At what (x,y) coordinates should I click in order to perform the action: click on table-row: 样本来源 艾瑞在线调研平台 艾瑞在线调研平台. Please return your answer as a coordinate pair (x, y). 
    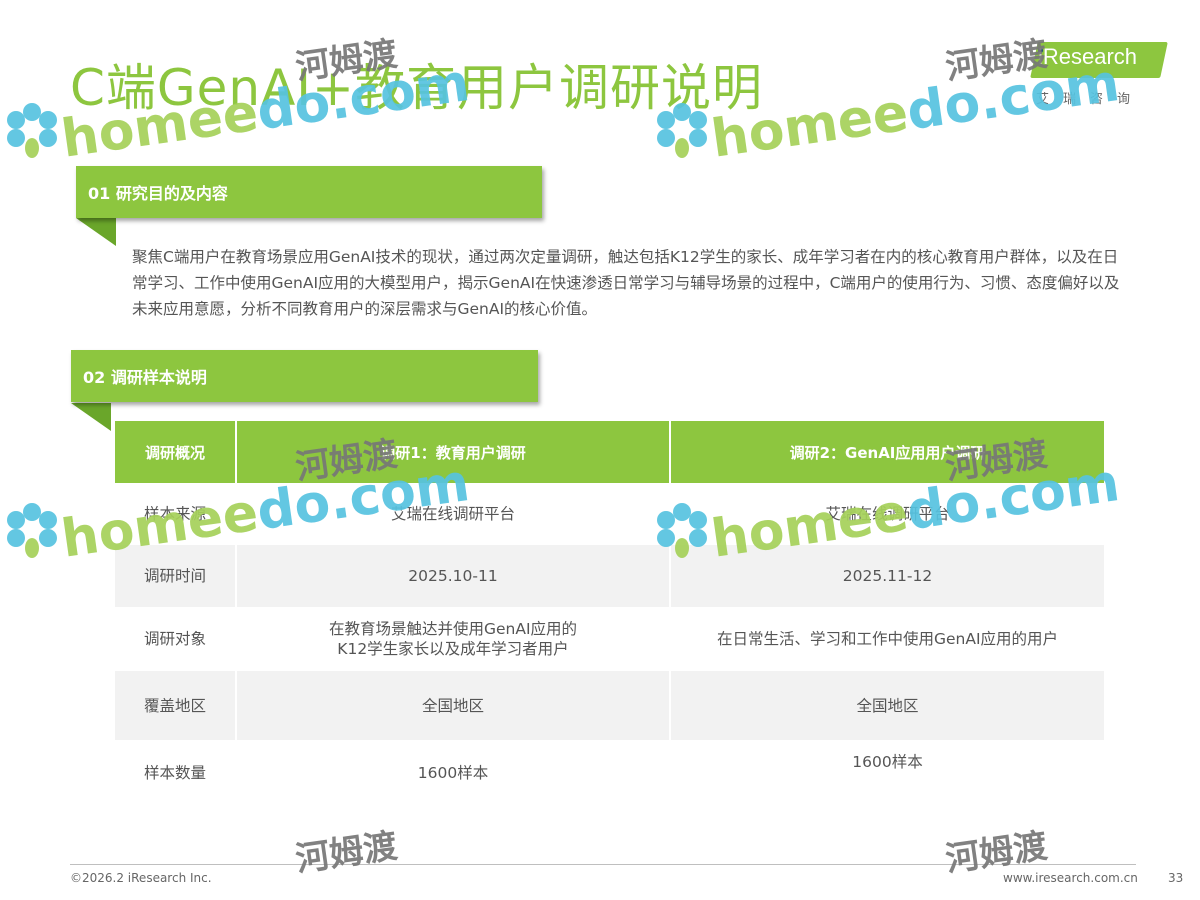
    Looking at the image, I should click on (609, 514).